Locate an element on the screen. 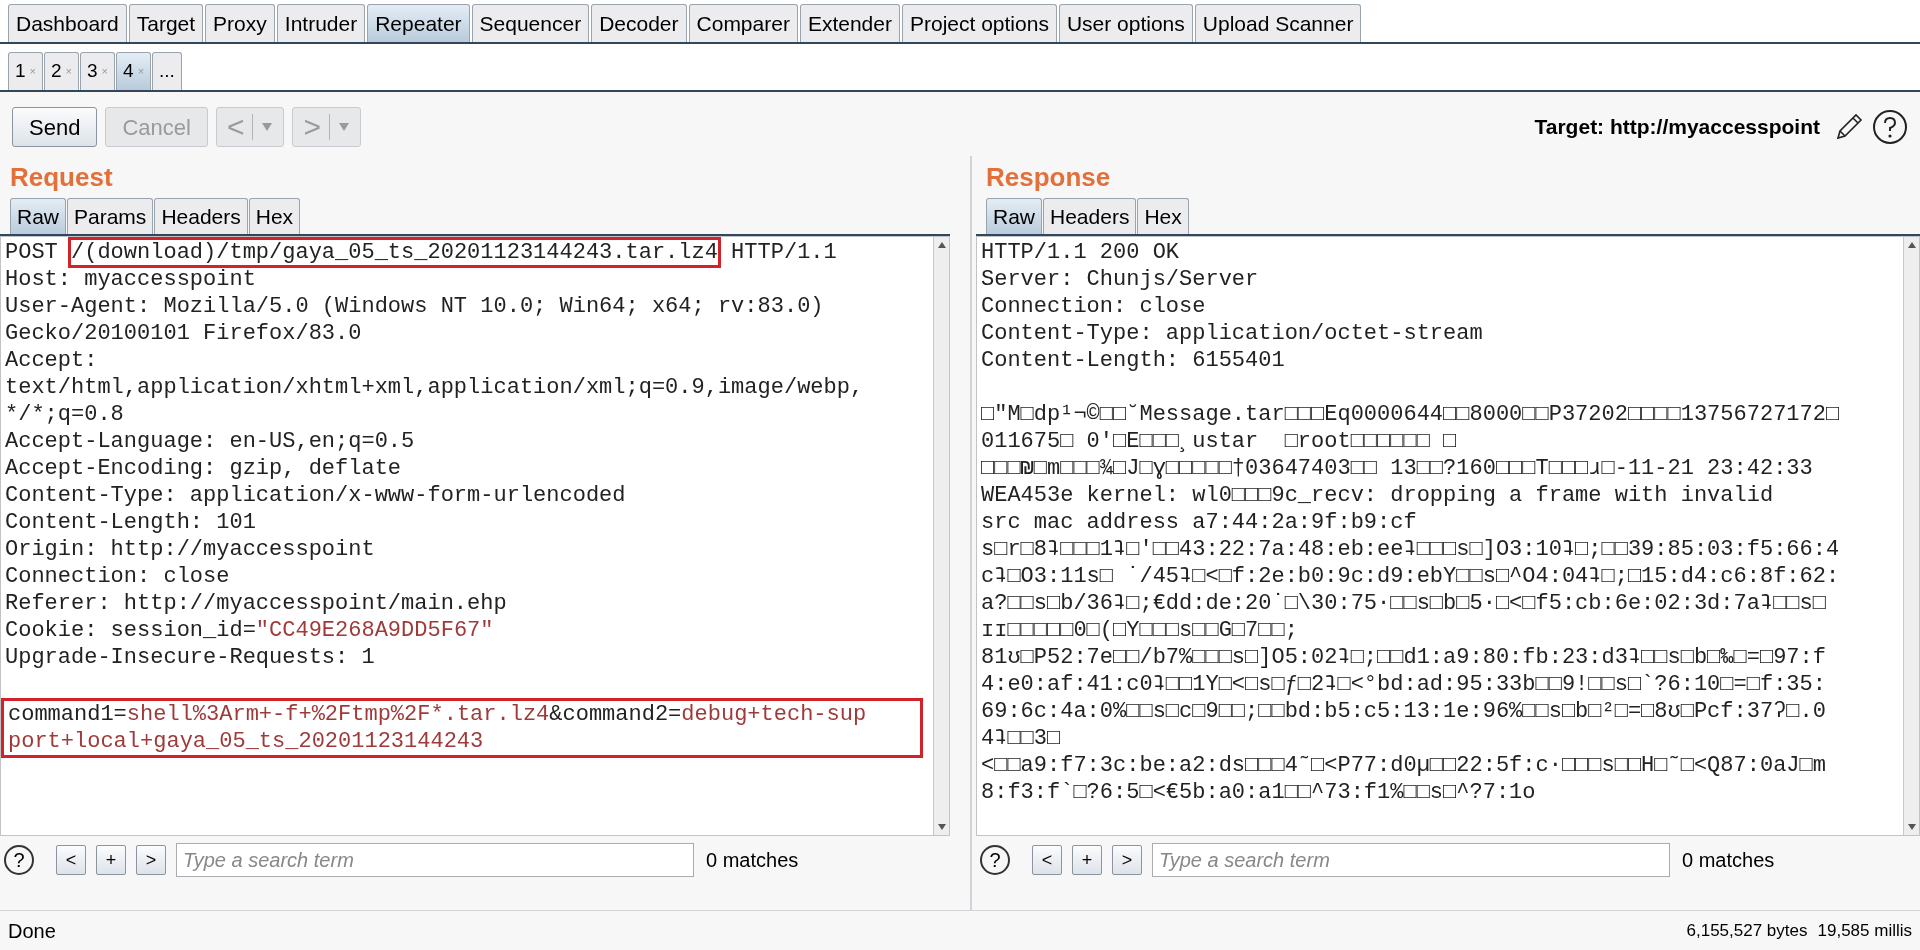  message-text: User-Agent: Mozilla/5.0 (Windows NT 10.0; Win64; x64; rv:83.0) is located at coordinates (414, 306).